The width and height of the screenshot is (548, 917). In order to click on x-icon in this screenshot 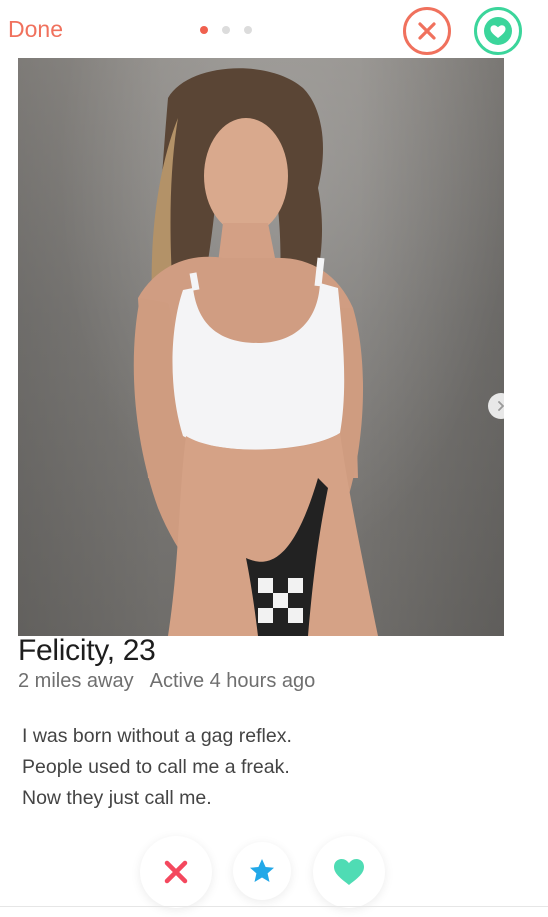, I will do `click(176, 872)`.